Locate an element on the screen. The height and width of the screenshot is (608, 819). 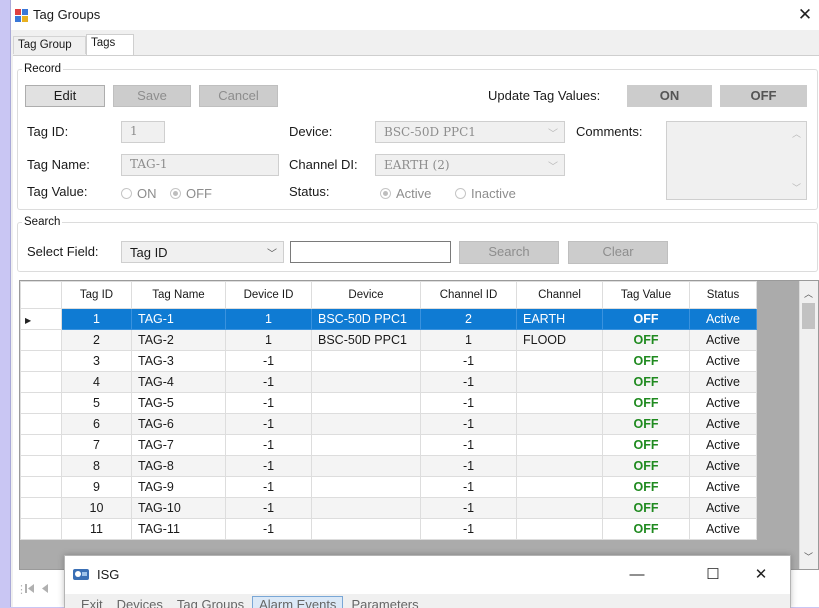
cancel-button: Cancel is located at coordinates (238, 96).